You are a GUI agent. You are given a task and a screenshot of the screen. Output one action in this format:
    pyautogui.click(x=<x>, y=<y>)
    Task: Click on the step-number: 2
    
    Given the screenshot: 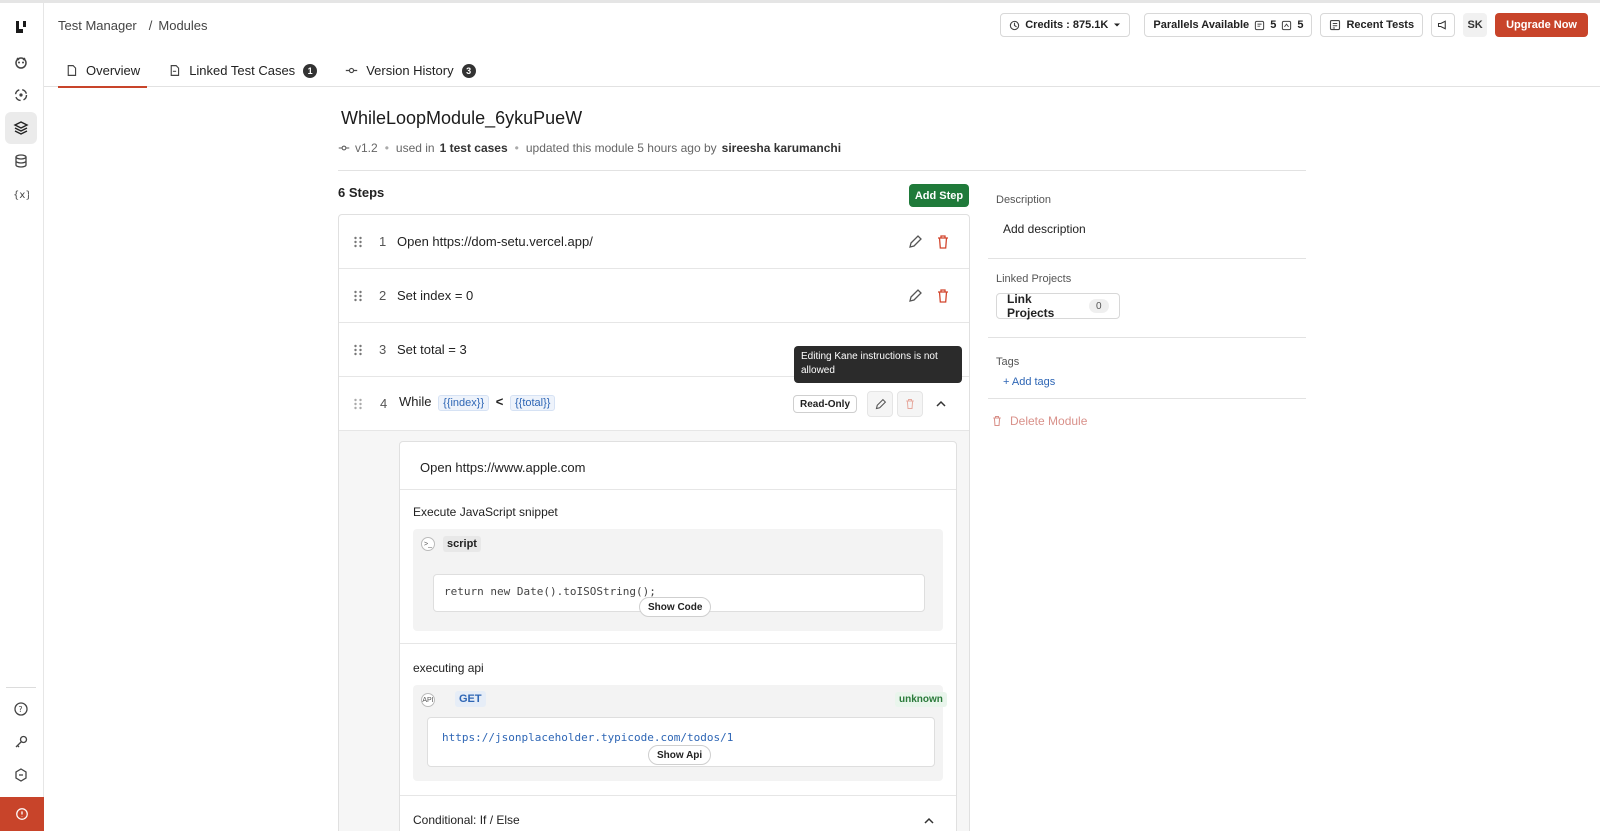 What is the action you would take?
    pyautogui.click(x=383, y=295)
    